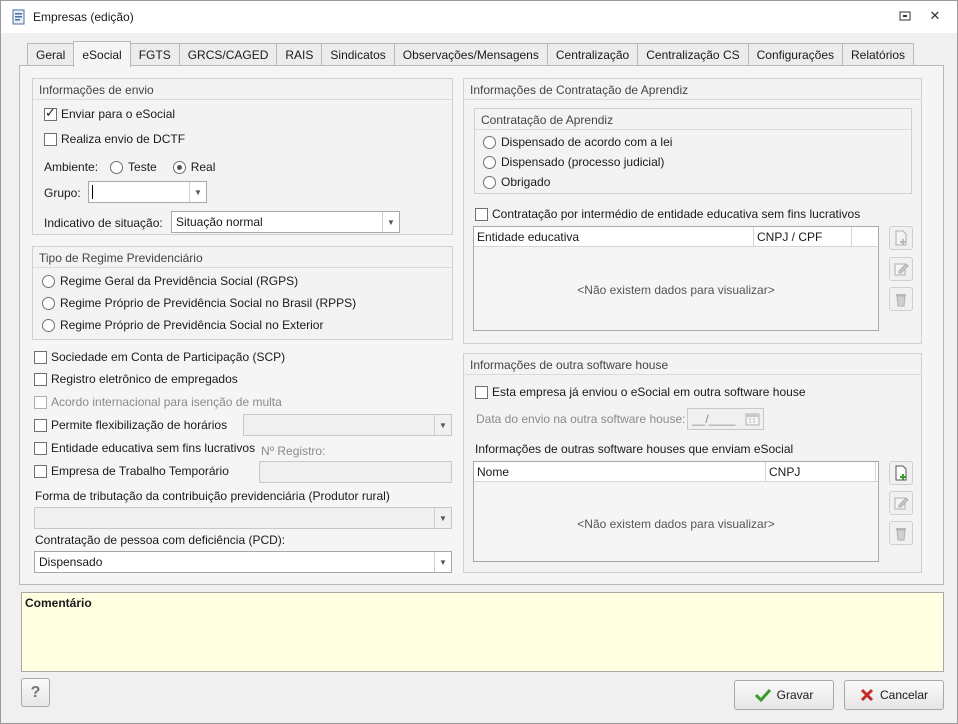 The image size is (958, 724). I want to click on tab-configuracoes: Configurações, so click(795, 55).